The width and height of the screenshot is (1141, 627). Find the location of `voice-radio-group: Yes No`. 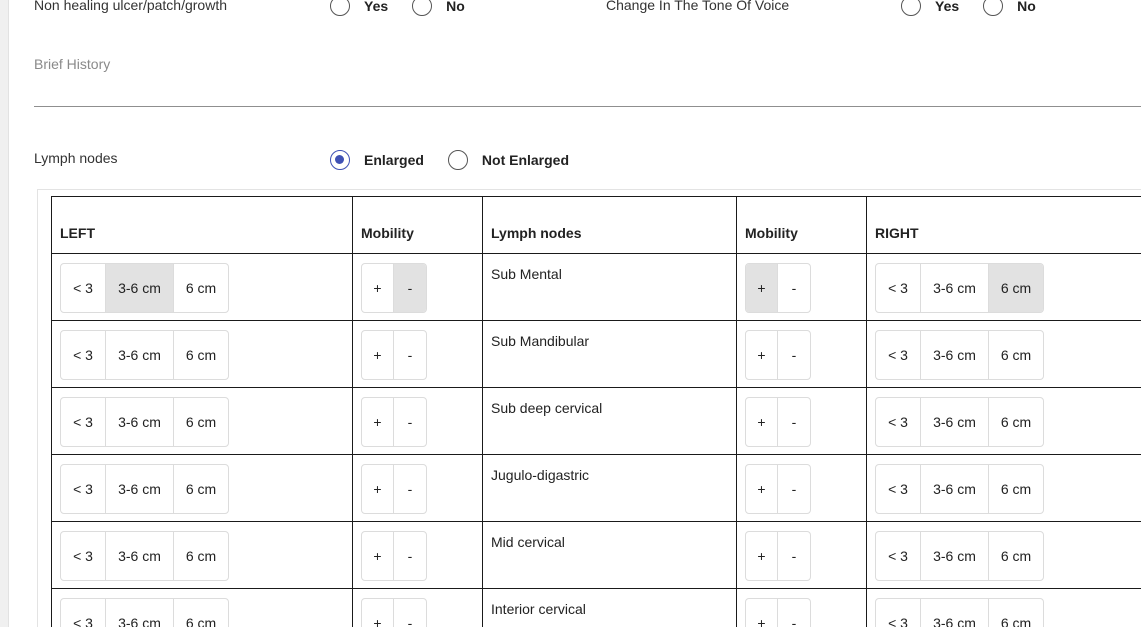

voice-radio-group: Yes No is located at coordinates (980, 8).